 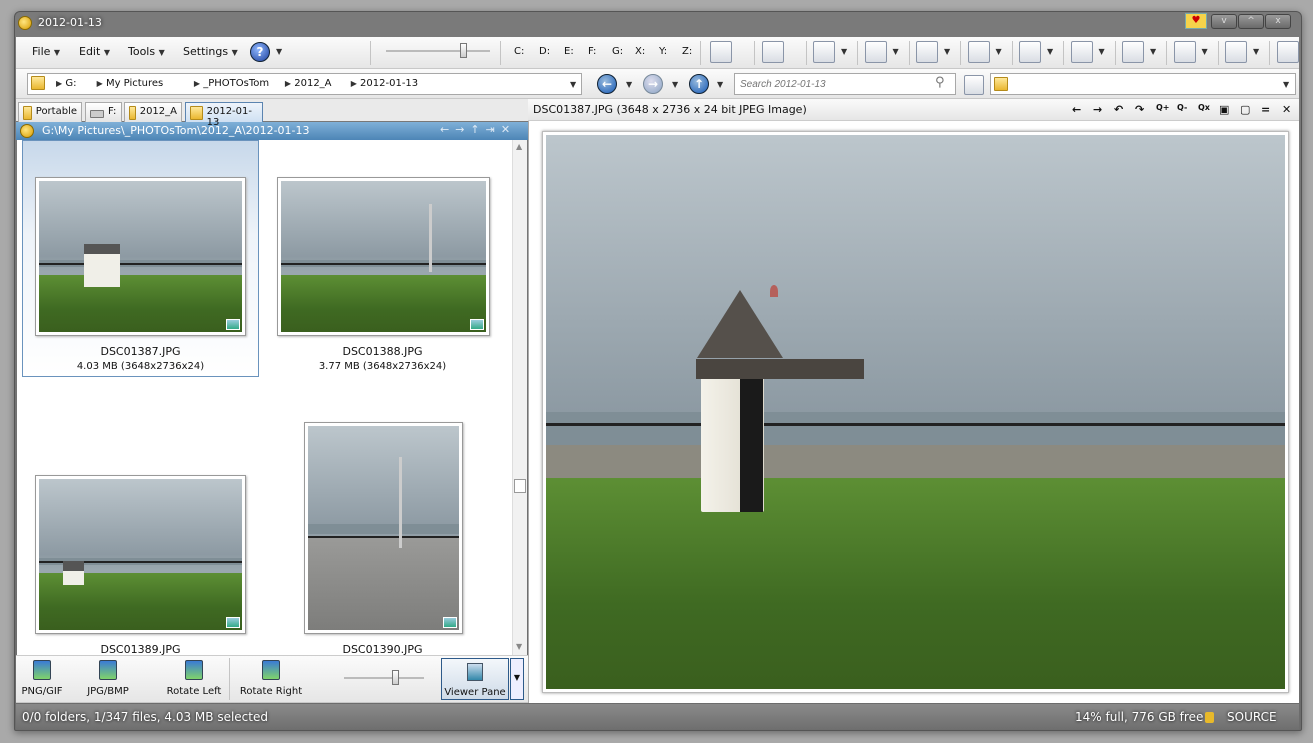 I want to click on rename-dropdown: ▼, so click(x=947, y=51).